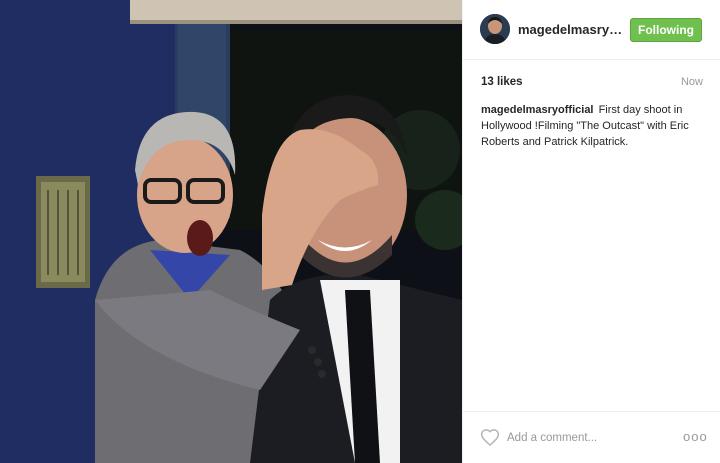 The image size is (720, 463). Describe the element at coordinates (666, 30) in the screenshot. I see `following-button: Following` at that location.